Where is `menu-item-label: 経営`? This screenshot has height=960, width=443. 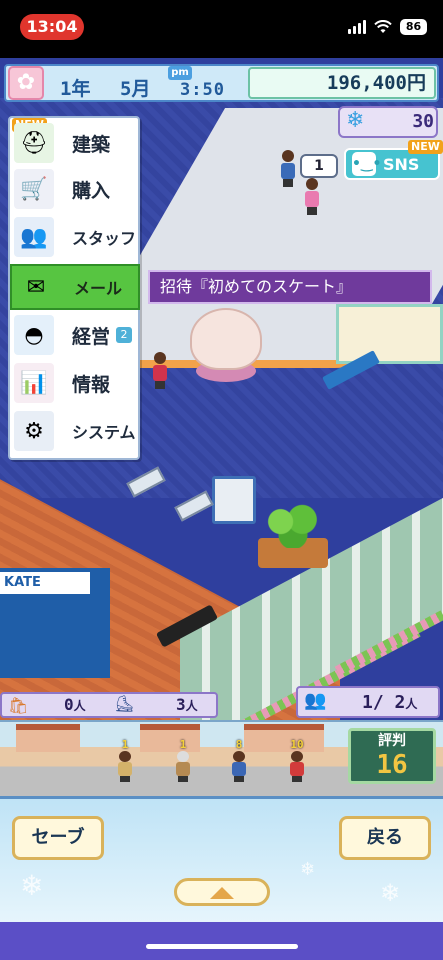
menu-item-label: 経営 is located at coordinates (91, 336).